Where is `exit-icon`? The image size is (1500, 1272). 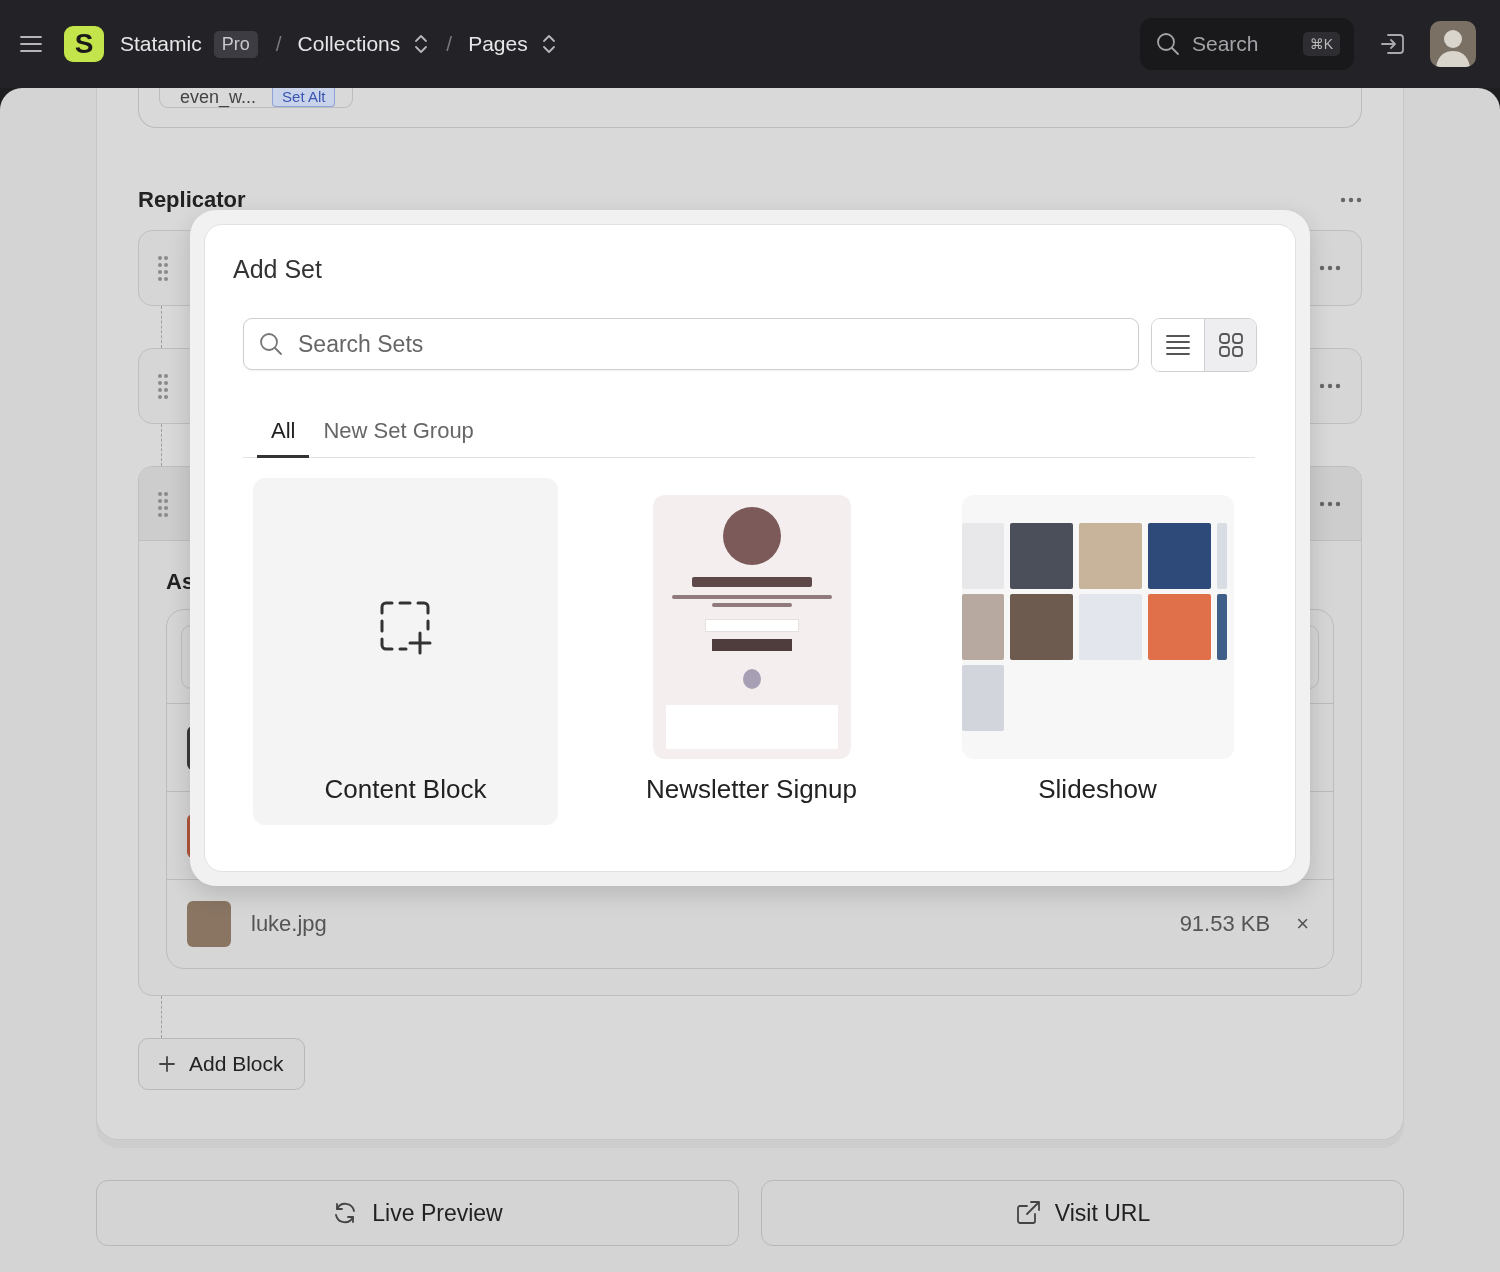 exit-icon is located at coordinates (1393, 44).